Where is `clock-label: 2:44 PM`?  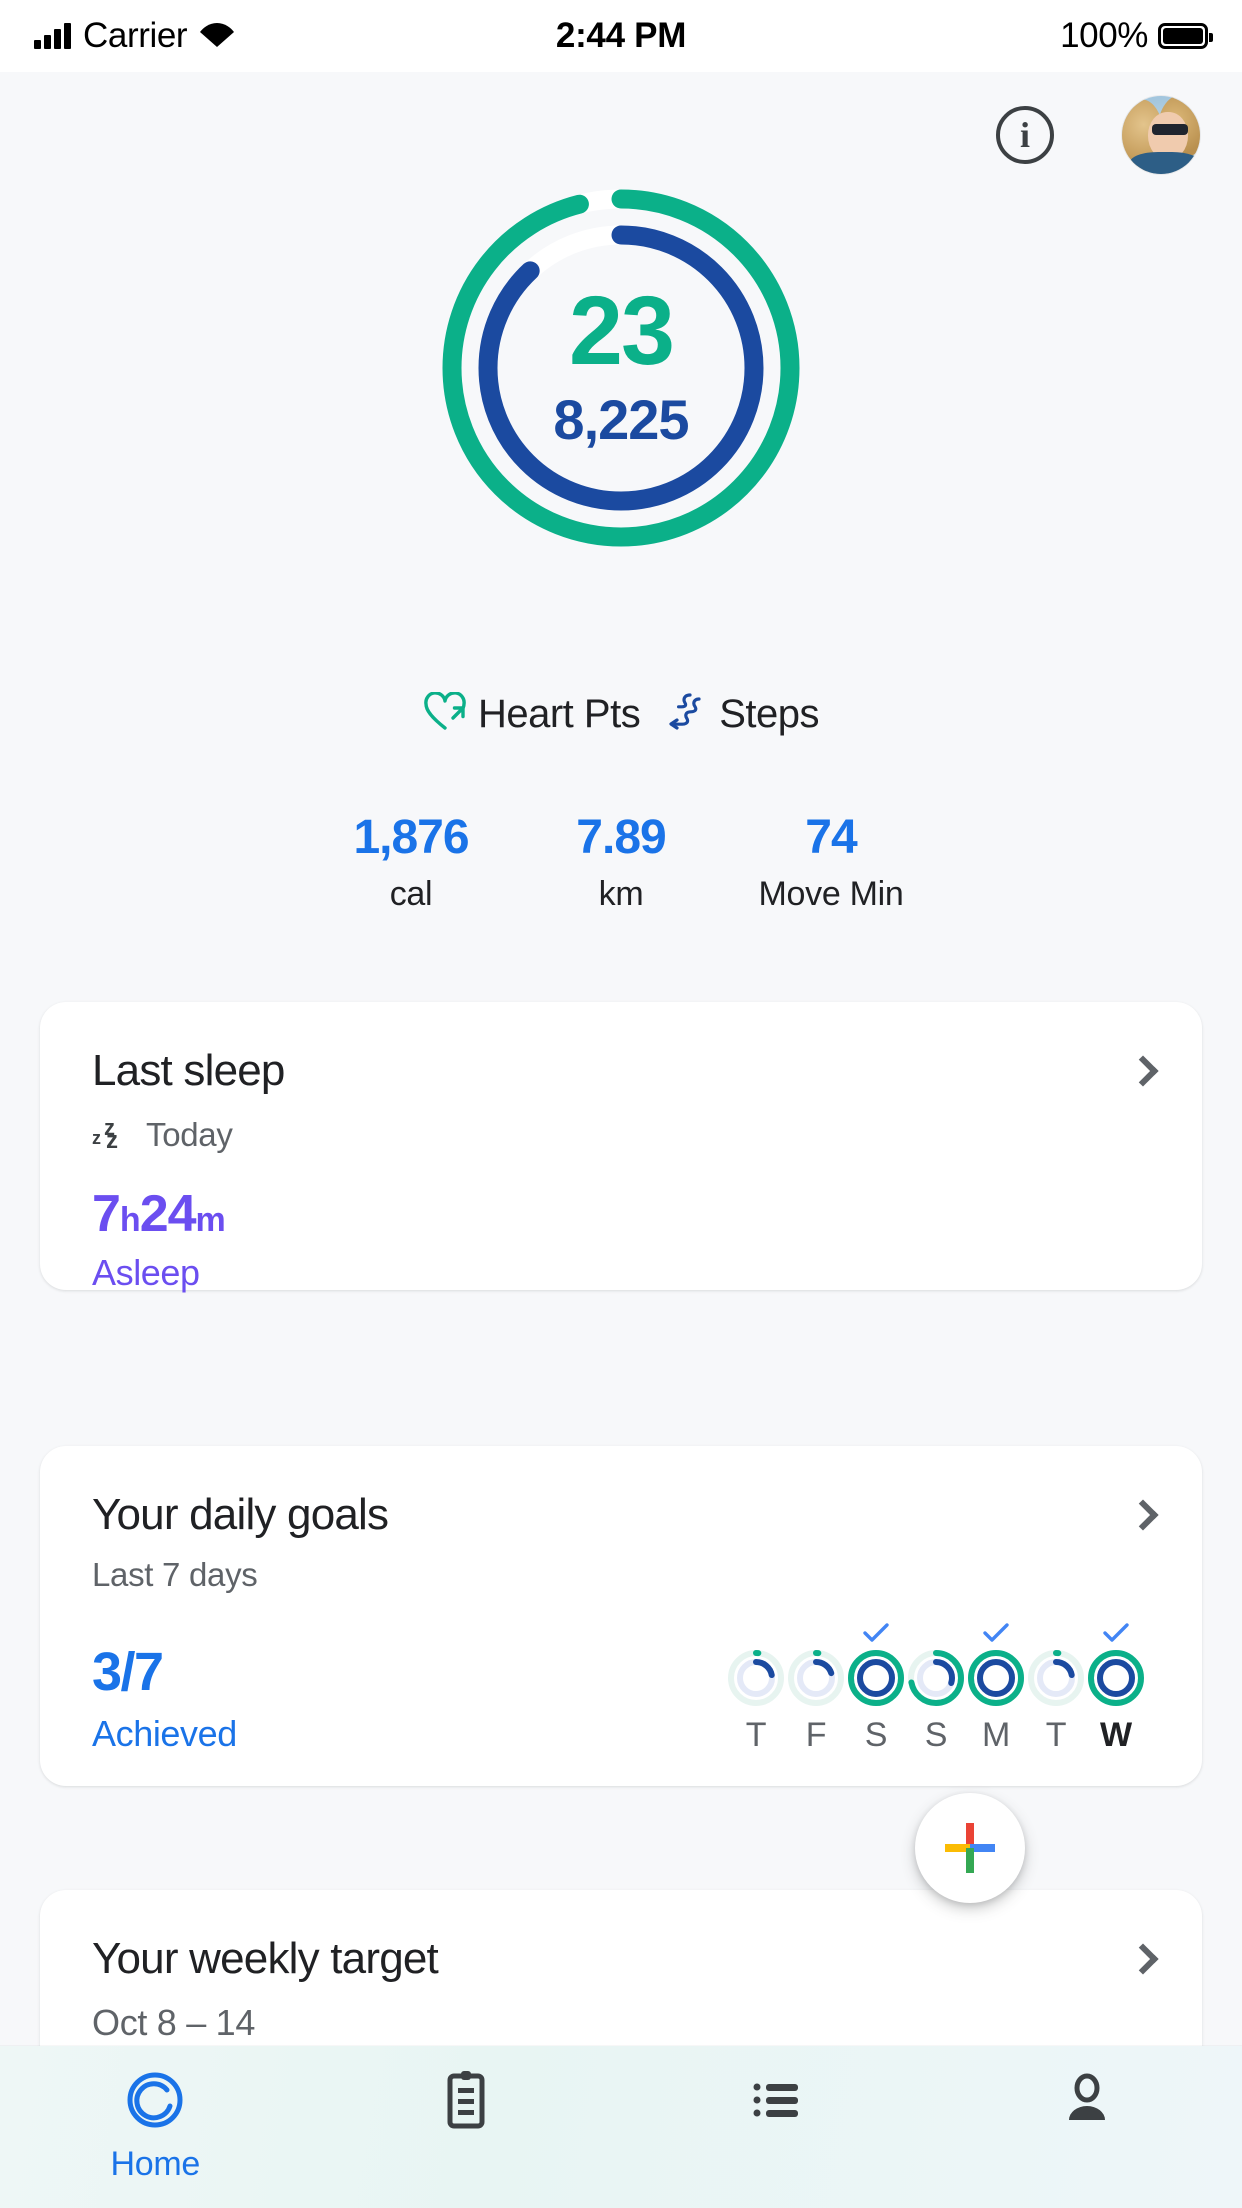 clock-label: 2:44 PM is located at coordinates (621, 35).